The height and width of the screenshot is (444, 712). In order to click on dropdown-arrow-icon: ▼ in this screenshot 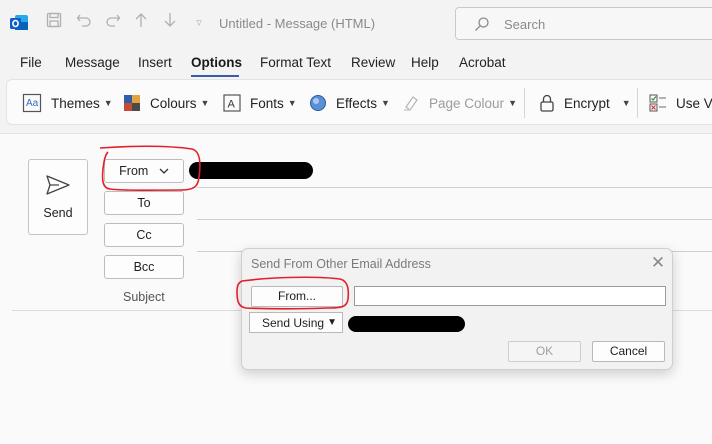, I will do `click(332, 322)`.